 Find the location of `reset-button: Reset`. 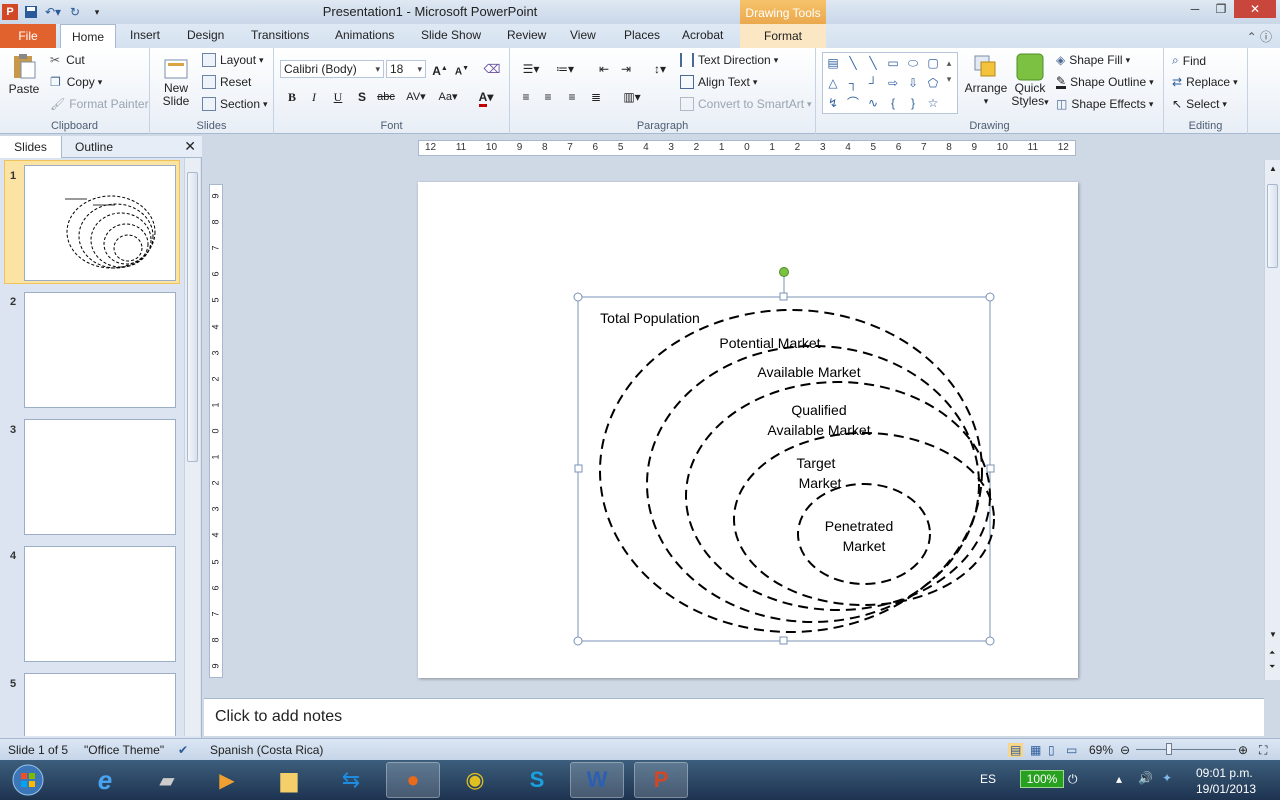

reset-button: Reset is located at coordinates (226, 82).